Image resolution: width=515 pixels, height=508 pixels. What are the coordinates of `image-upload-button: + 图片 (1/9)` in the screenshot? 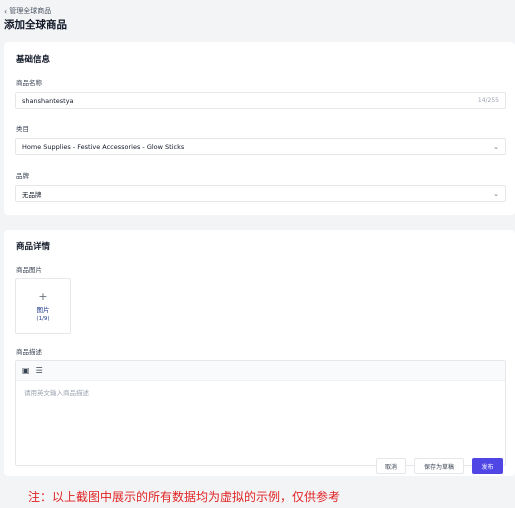 It's located at (43, 306).